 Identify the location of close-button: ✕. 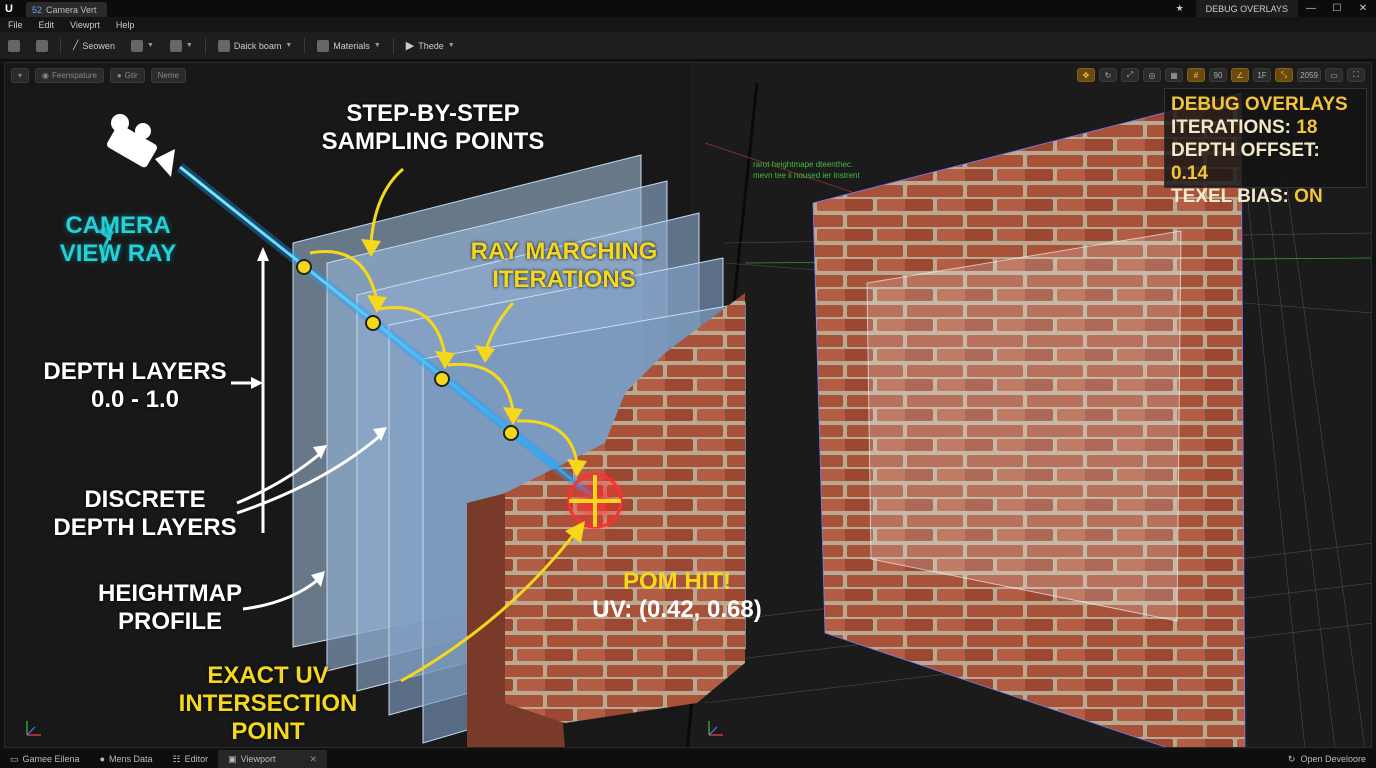
(1363, 8).